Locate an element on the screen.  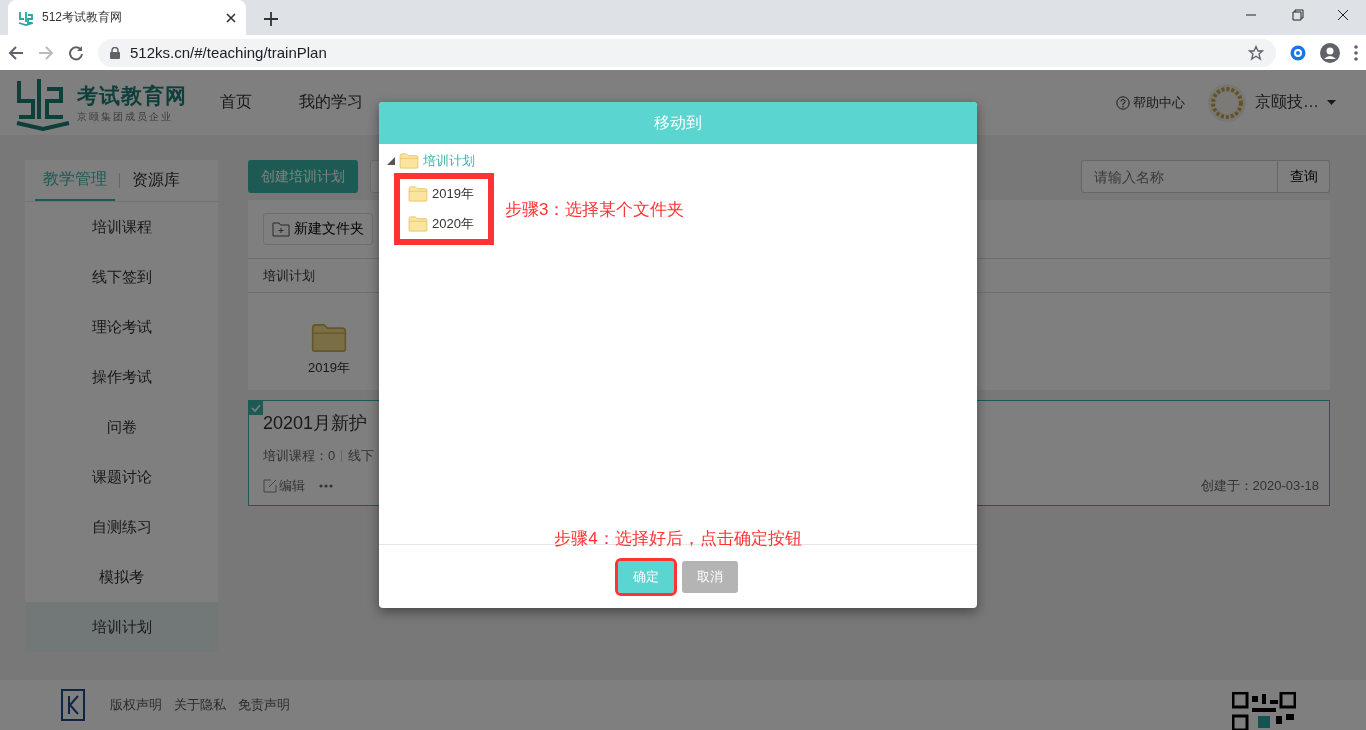
folder-add-icon is located at coordinates (281, 229).